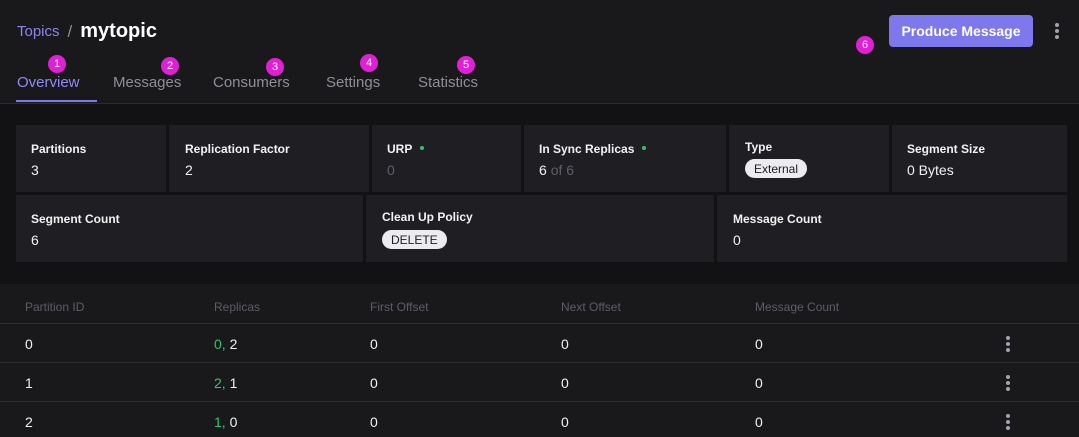 This screenshot has height=437, width=1079. Describe the element at coordinates (118, 31) in the screenshot. I see `page-title: mytopic` at that location.